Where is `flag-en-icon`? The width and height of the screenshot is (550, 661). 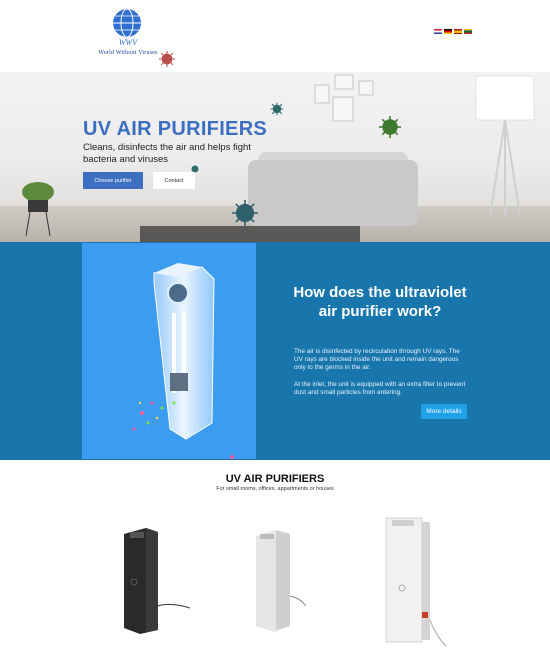
flag-en-icon is located at coordinates (438, 31).